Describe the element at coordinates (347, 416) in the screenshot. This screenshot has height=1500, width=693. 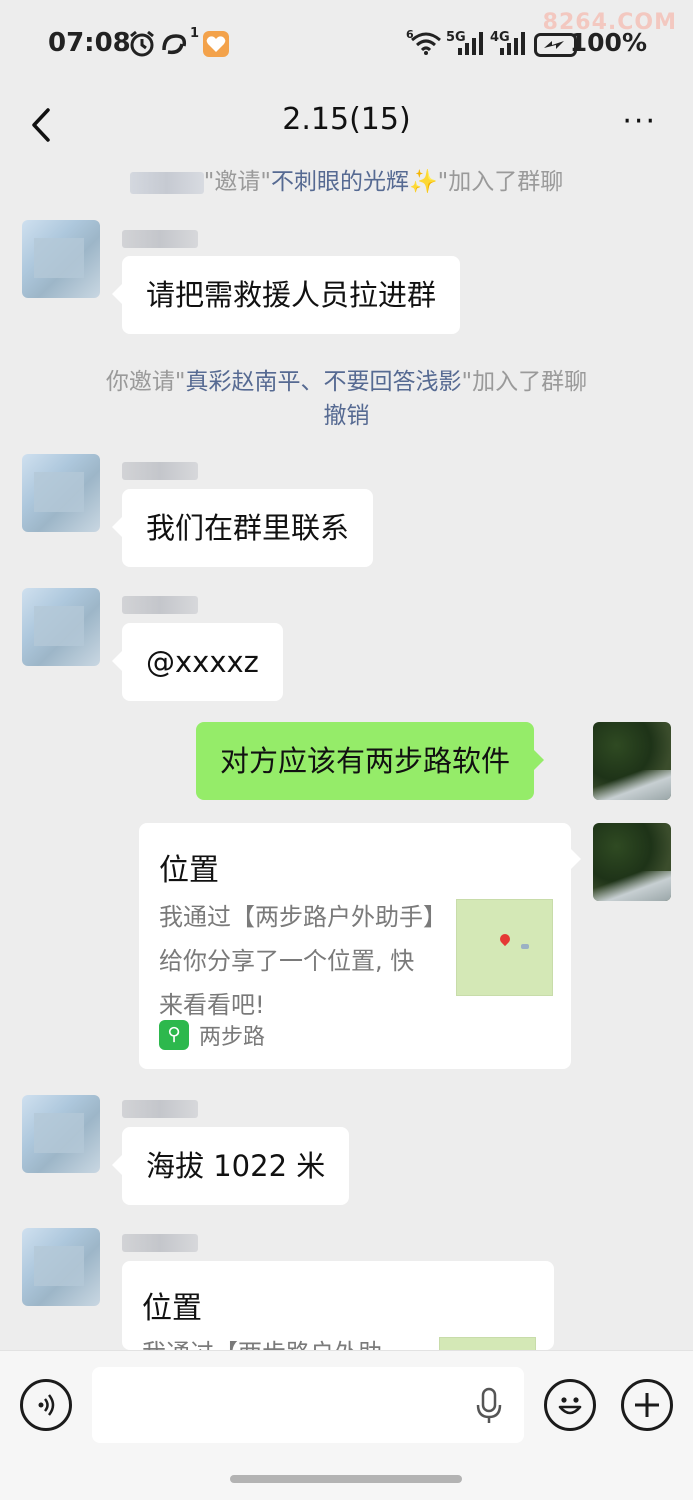
I see `revoke-link: 撤销` at that location.